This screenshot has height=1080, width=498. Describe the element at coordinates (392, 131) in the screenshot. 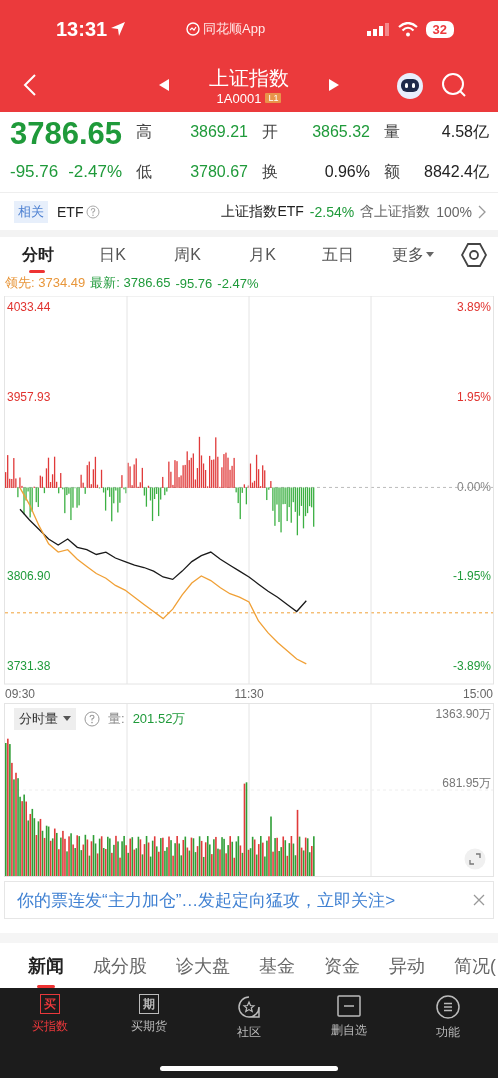

I see `stat-label: 量` at that location.